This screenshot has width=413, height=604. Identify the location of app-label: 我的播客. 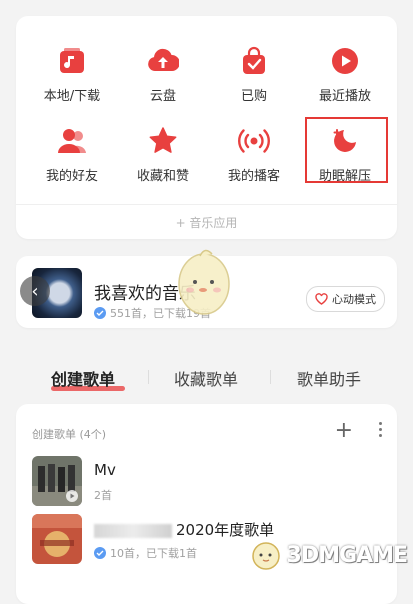
(253, 176).